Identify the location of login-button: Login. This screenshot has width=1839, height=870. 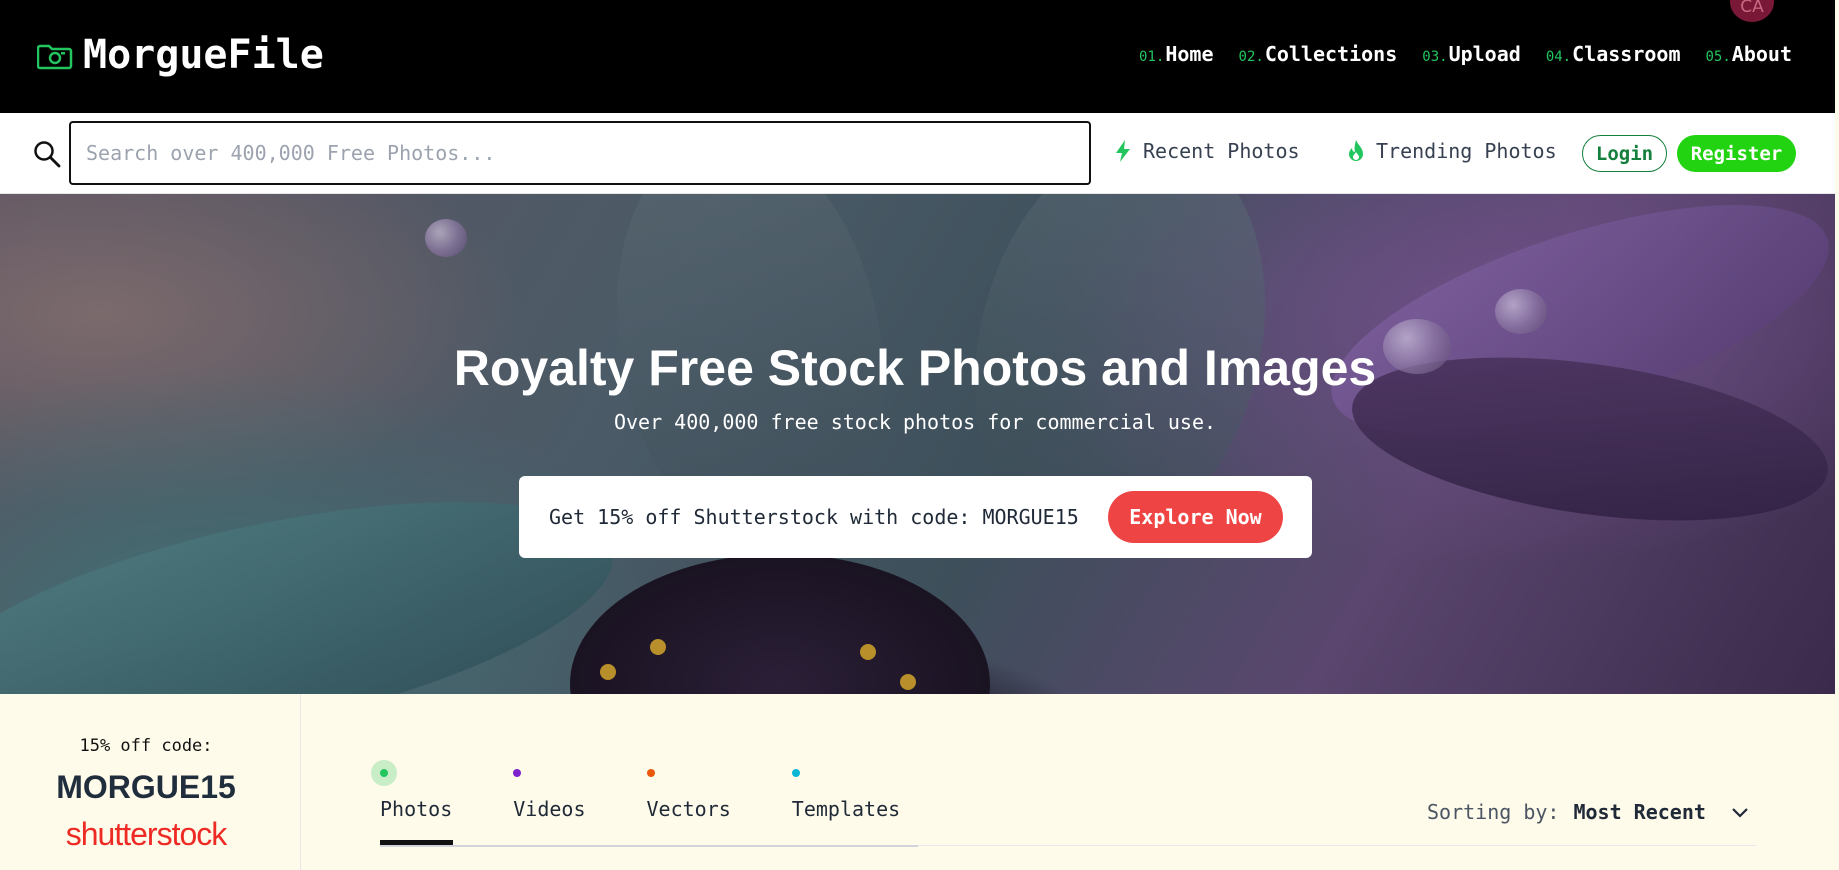
(1624, 153).